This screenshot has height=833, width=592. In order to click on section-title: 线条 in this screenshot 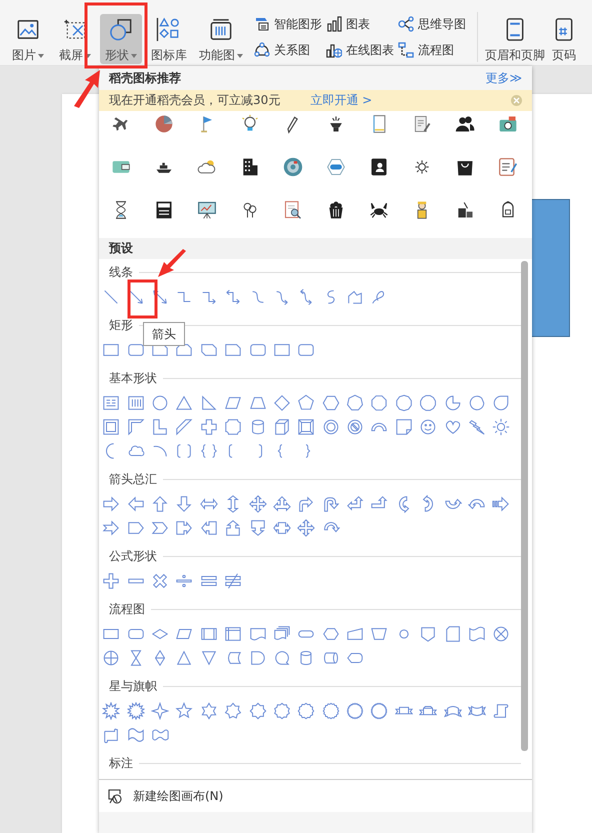, I will do `click(121, 272)`.